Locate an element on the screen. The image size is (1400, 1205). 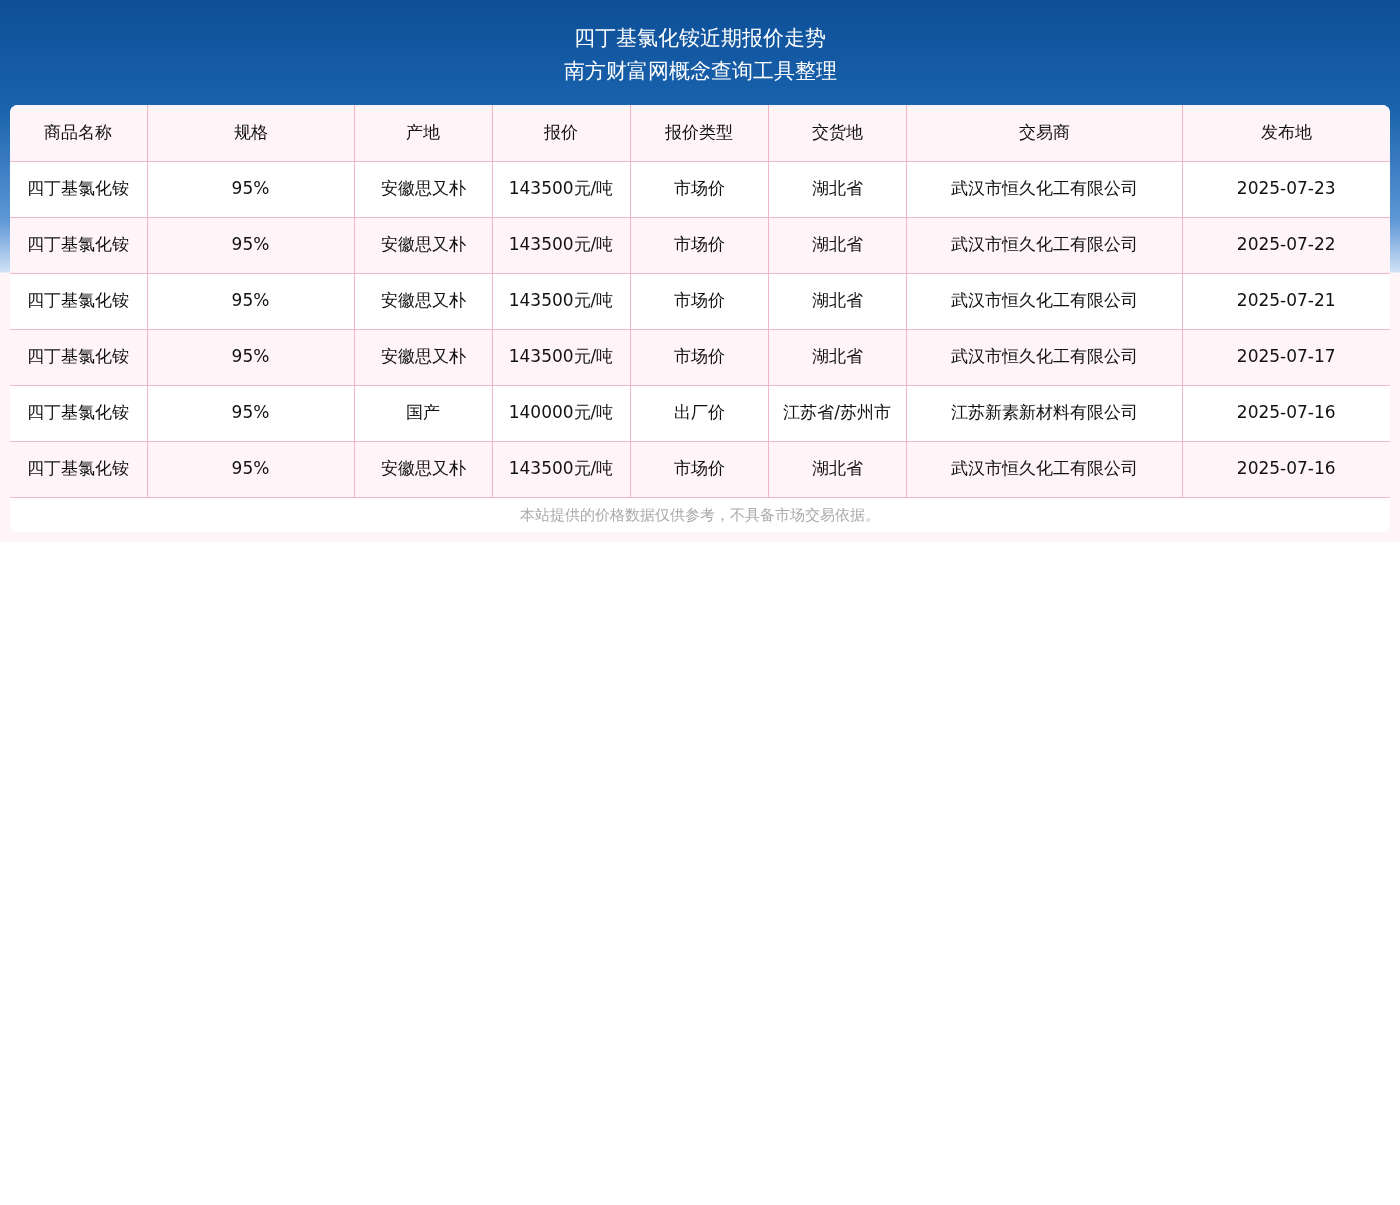
column-header: 商品名称 is located at coordinates (78, 133).